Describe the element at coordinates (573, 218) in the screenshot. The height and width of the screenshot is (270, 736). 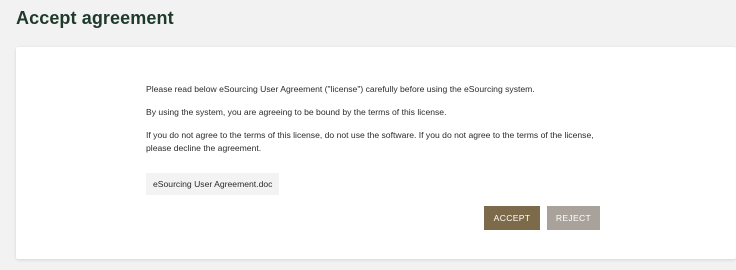
I see `reject-button: REJECT` at that location.